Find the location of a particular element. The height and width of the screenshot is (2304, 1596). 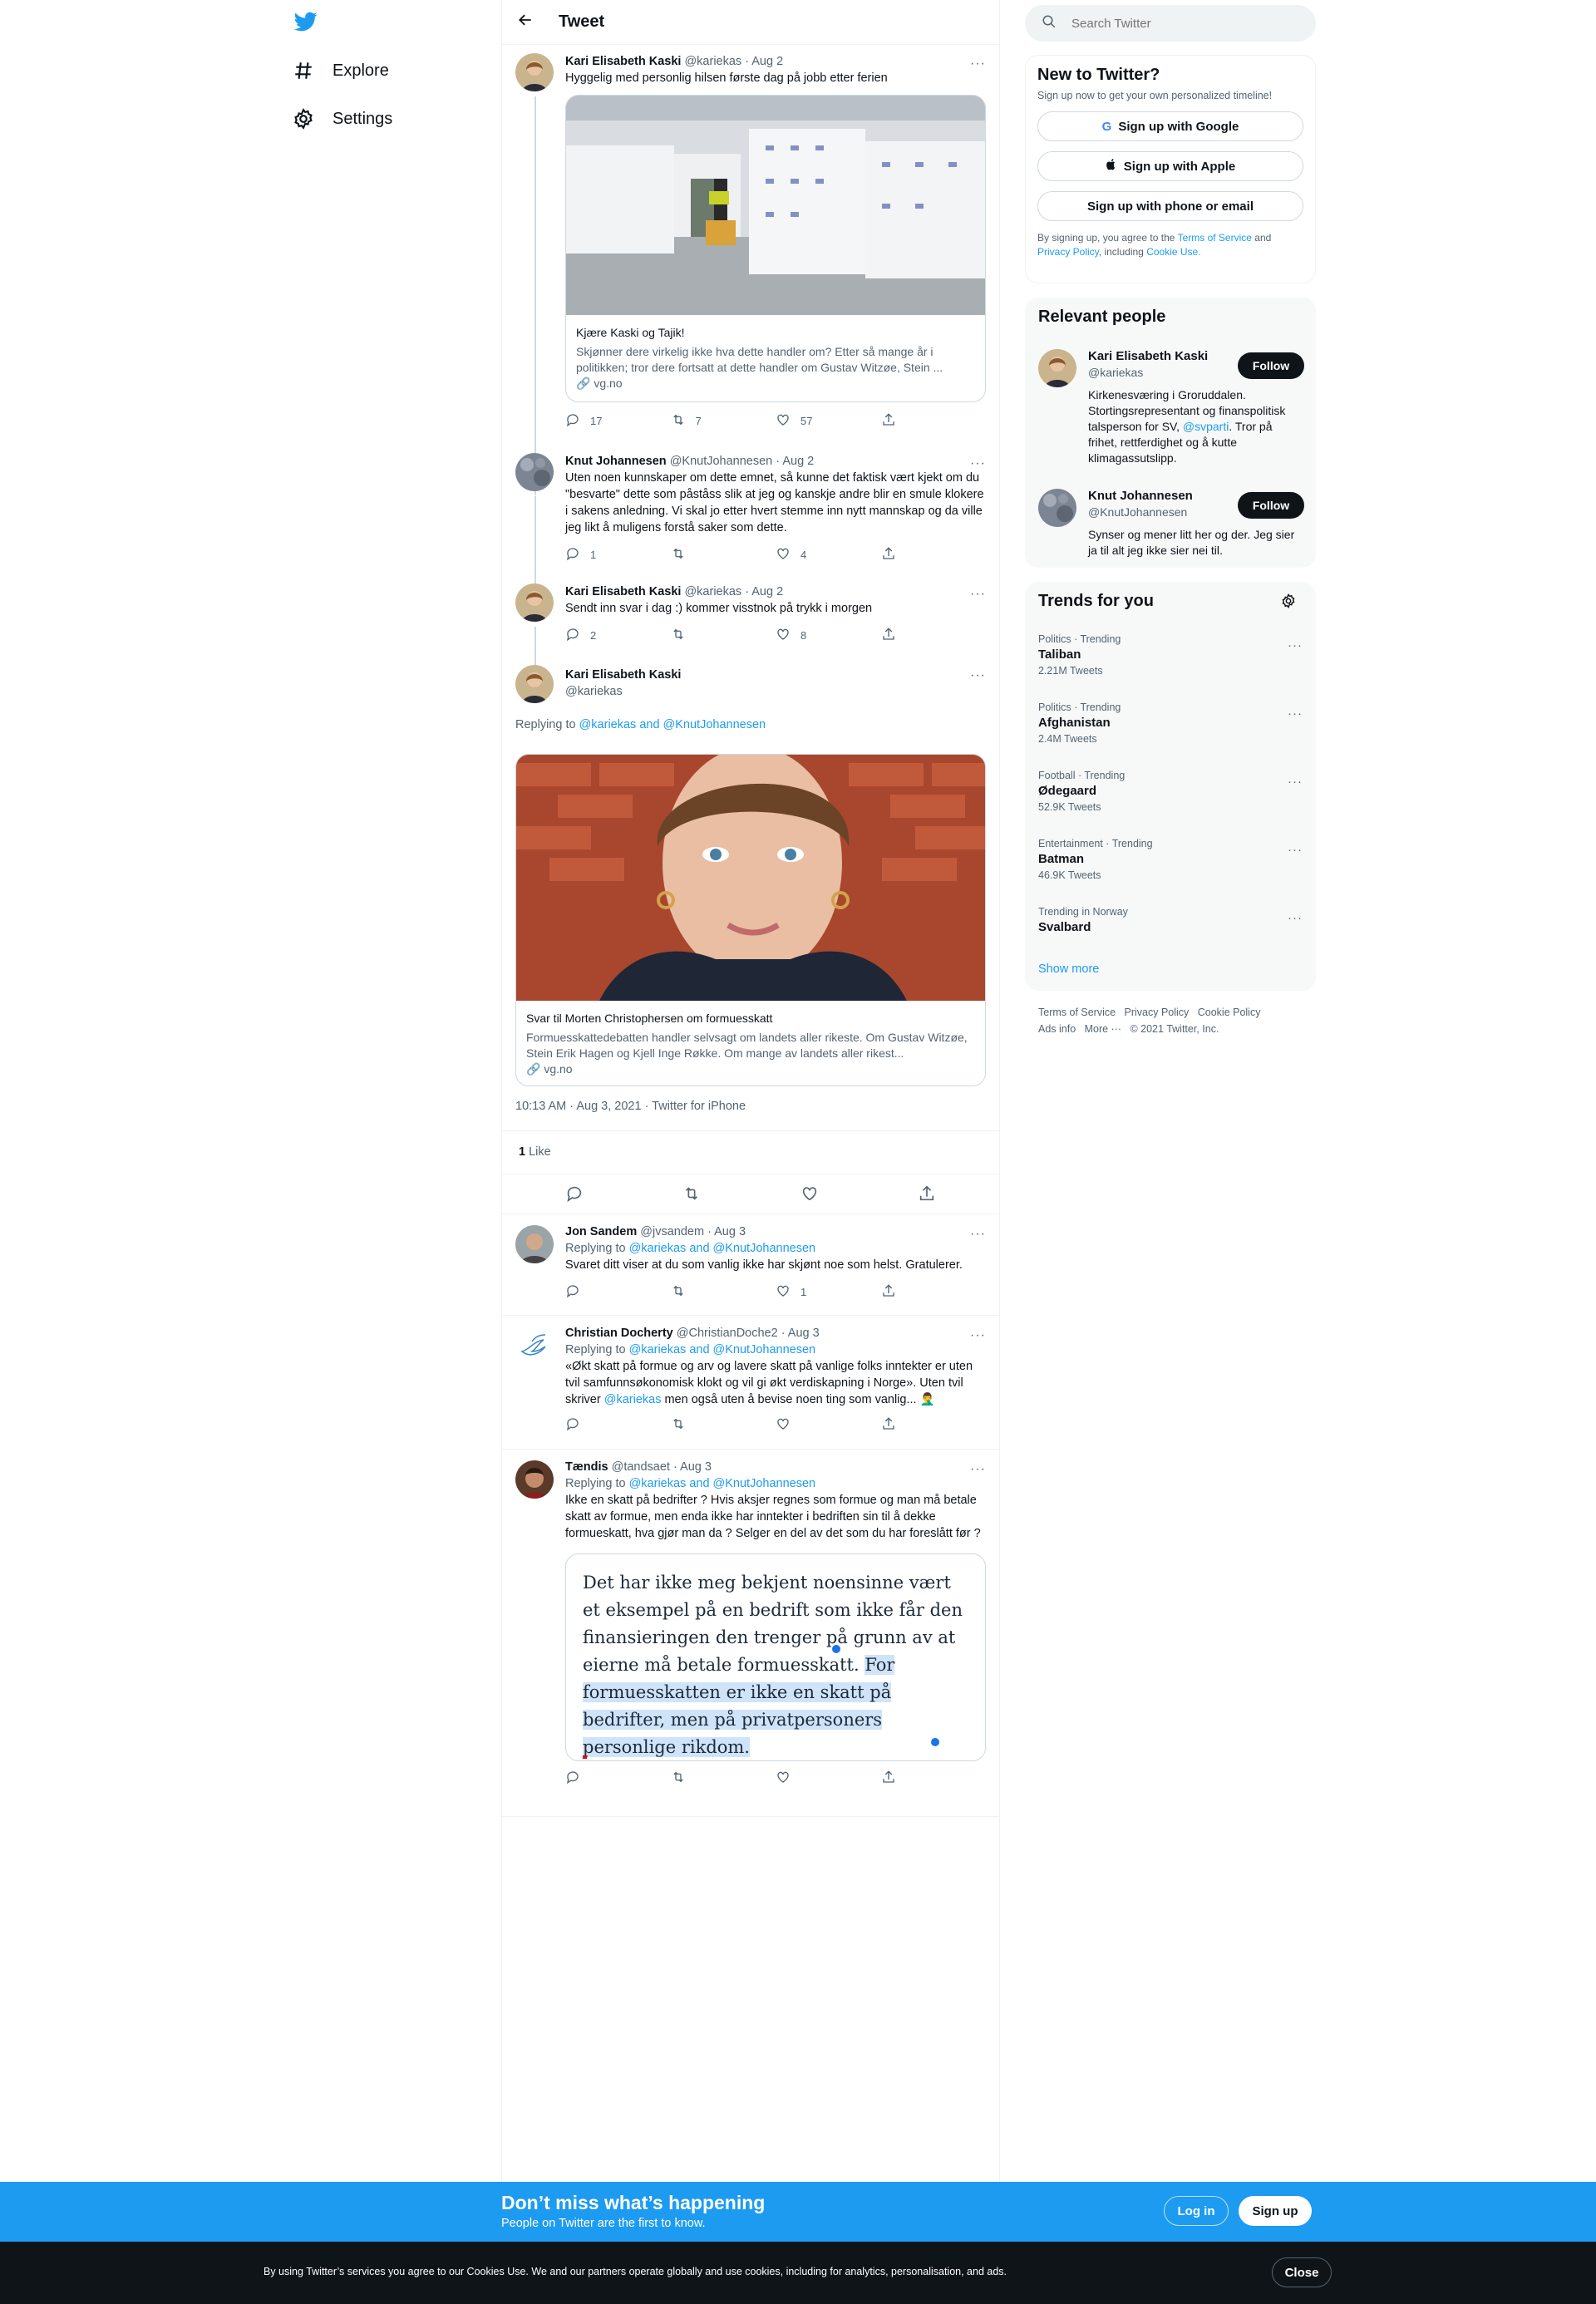

signup-apple-button: Sign up with Apple is located at coordinates (1170, 166).